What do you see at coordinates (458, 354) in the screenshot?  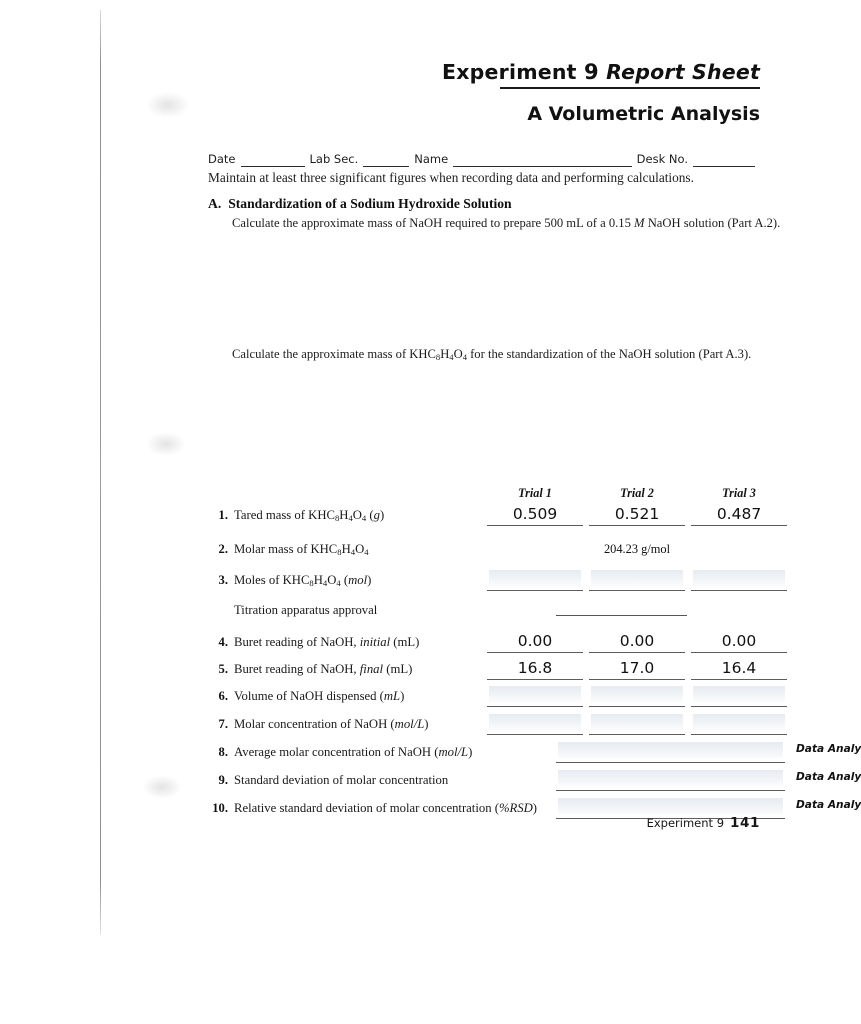 I see `formula-o: O` at bounding box center [458, 354].